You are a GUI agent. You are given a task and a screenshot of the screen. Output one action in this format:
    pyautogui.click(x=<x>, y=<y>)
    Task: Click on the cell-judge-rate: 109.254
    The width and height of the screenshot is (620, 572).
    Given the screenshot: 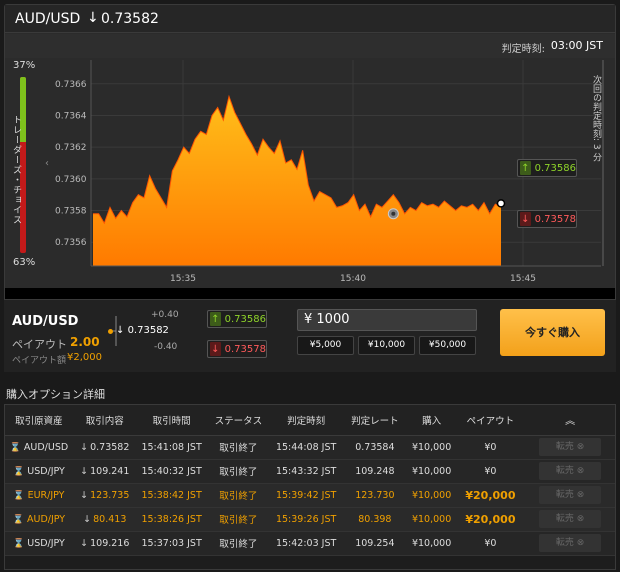 What is the action you would take?
    pyautogui.click(x=375, y=543)
    